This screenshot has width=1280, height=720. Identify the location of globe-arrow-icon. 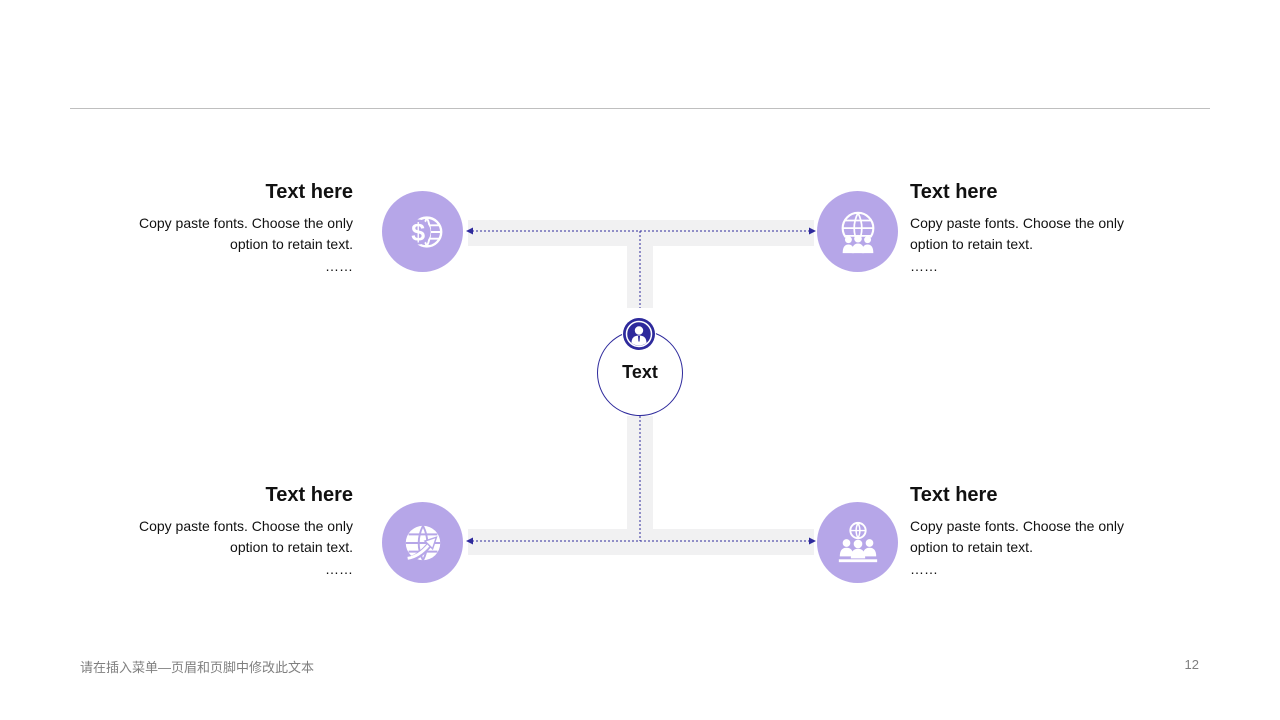
(422, 543).